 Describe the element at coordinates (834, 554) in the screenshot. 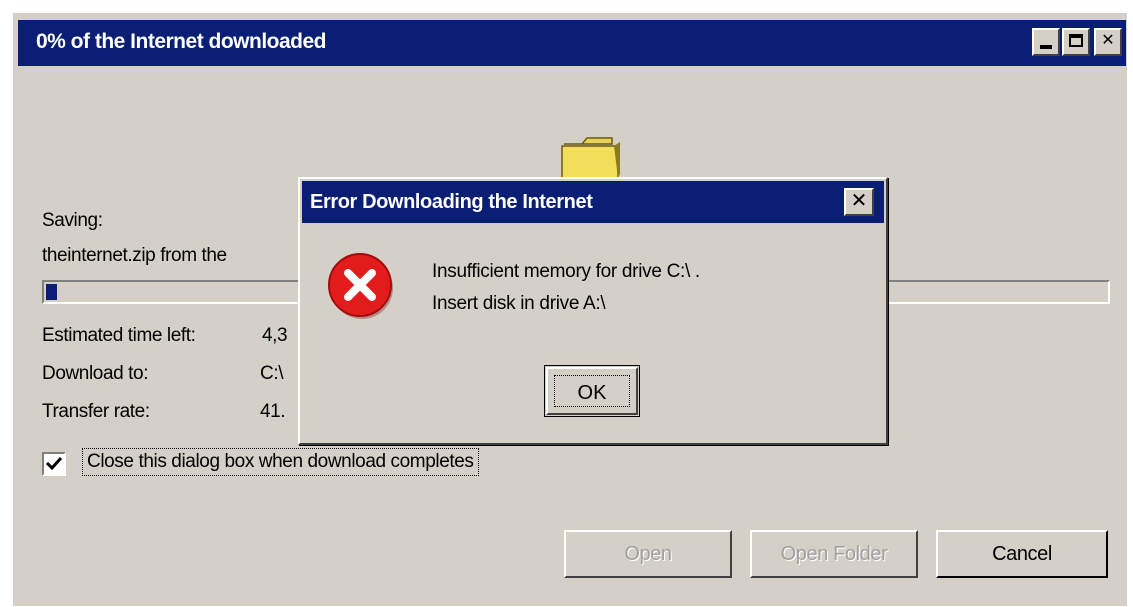

I see `open-folder-button: Open Folder` at that location.